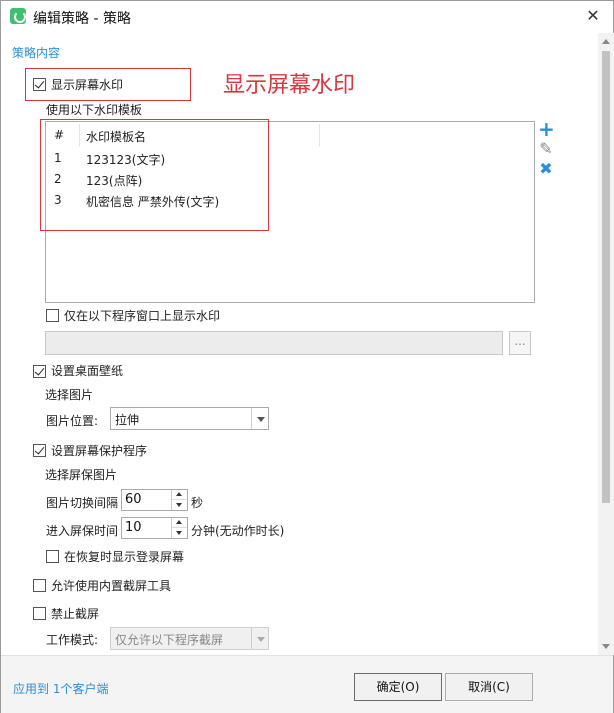 The width and height of the screenshot is (614, 713). I want to click on set-wallpaper-checkbox, so click(39, 371).